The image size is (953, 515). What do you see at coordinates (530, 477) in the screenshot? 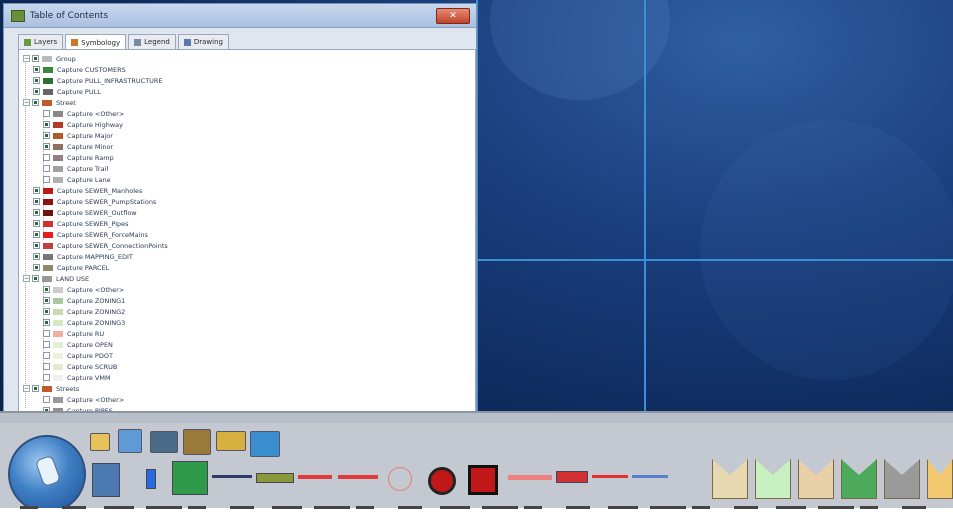
I see `pink-line-icon` at bounding box center [530, 477].